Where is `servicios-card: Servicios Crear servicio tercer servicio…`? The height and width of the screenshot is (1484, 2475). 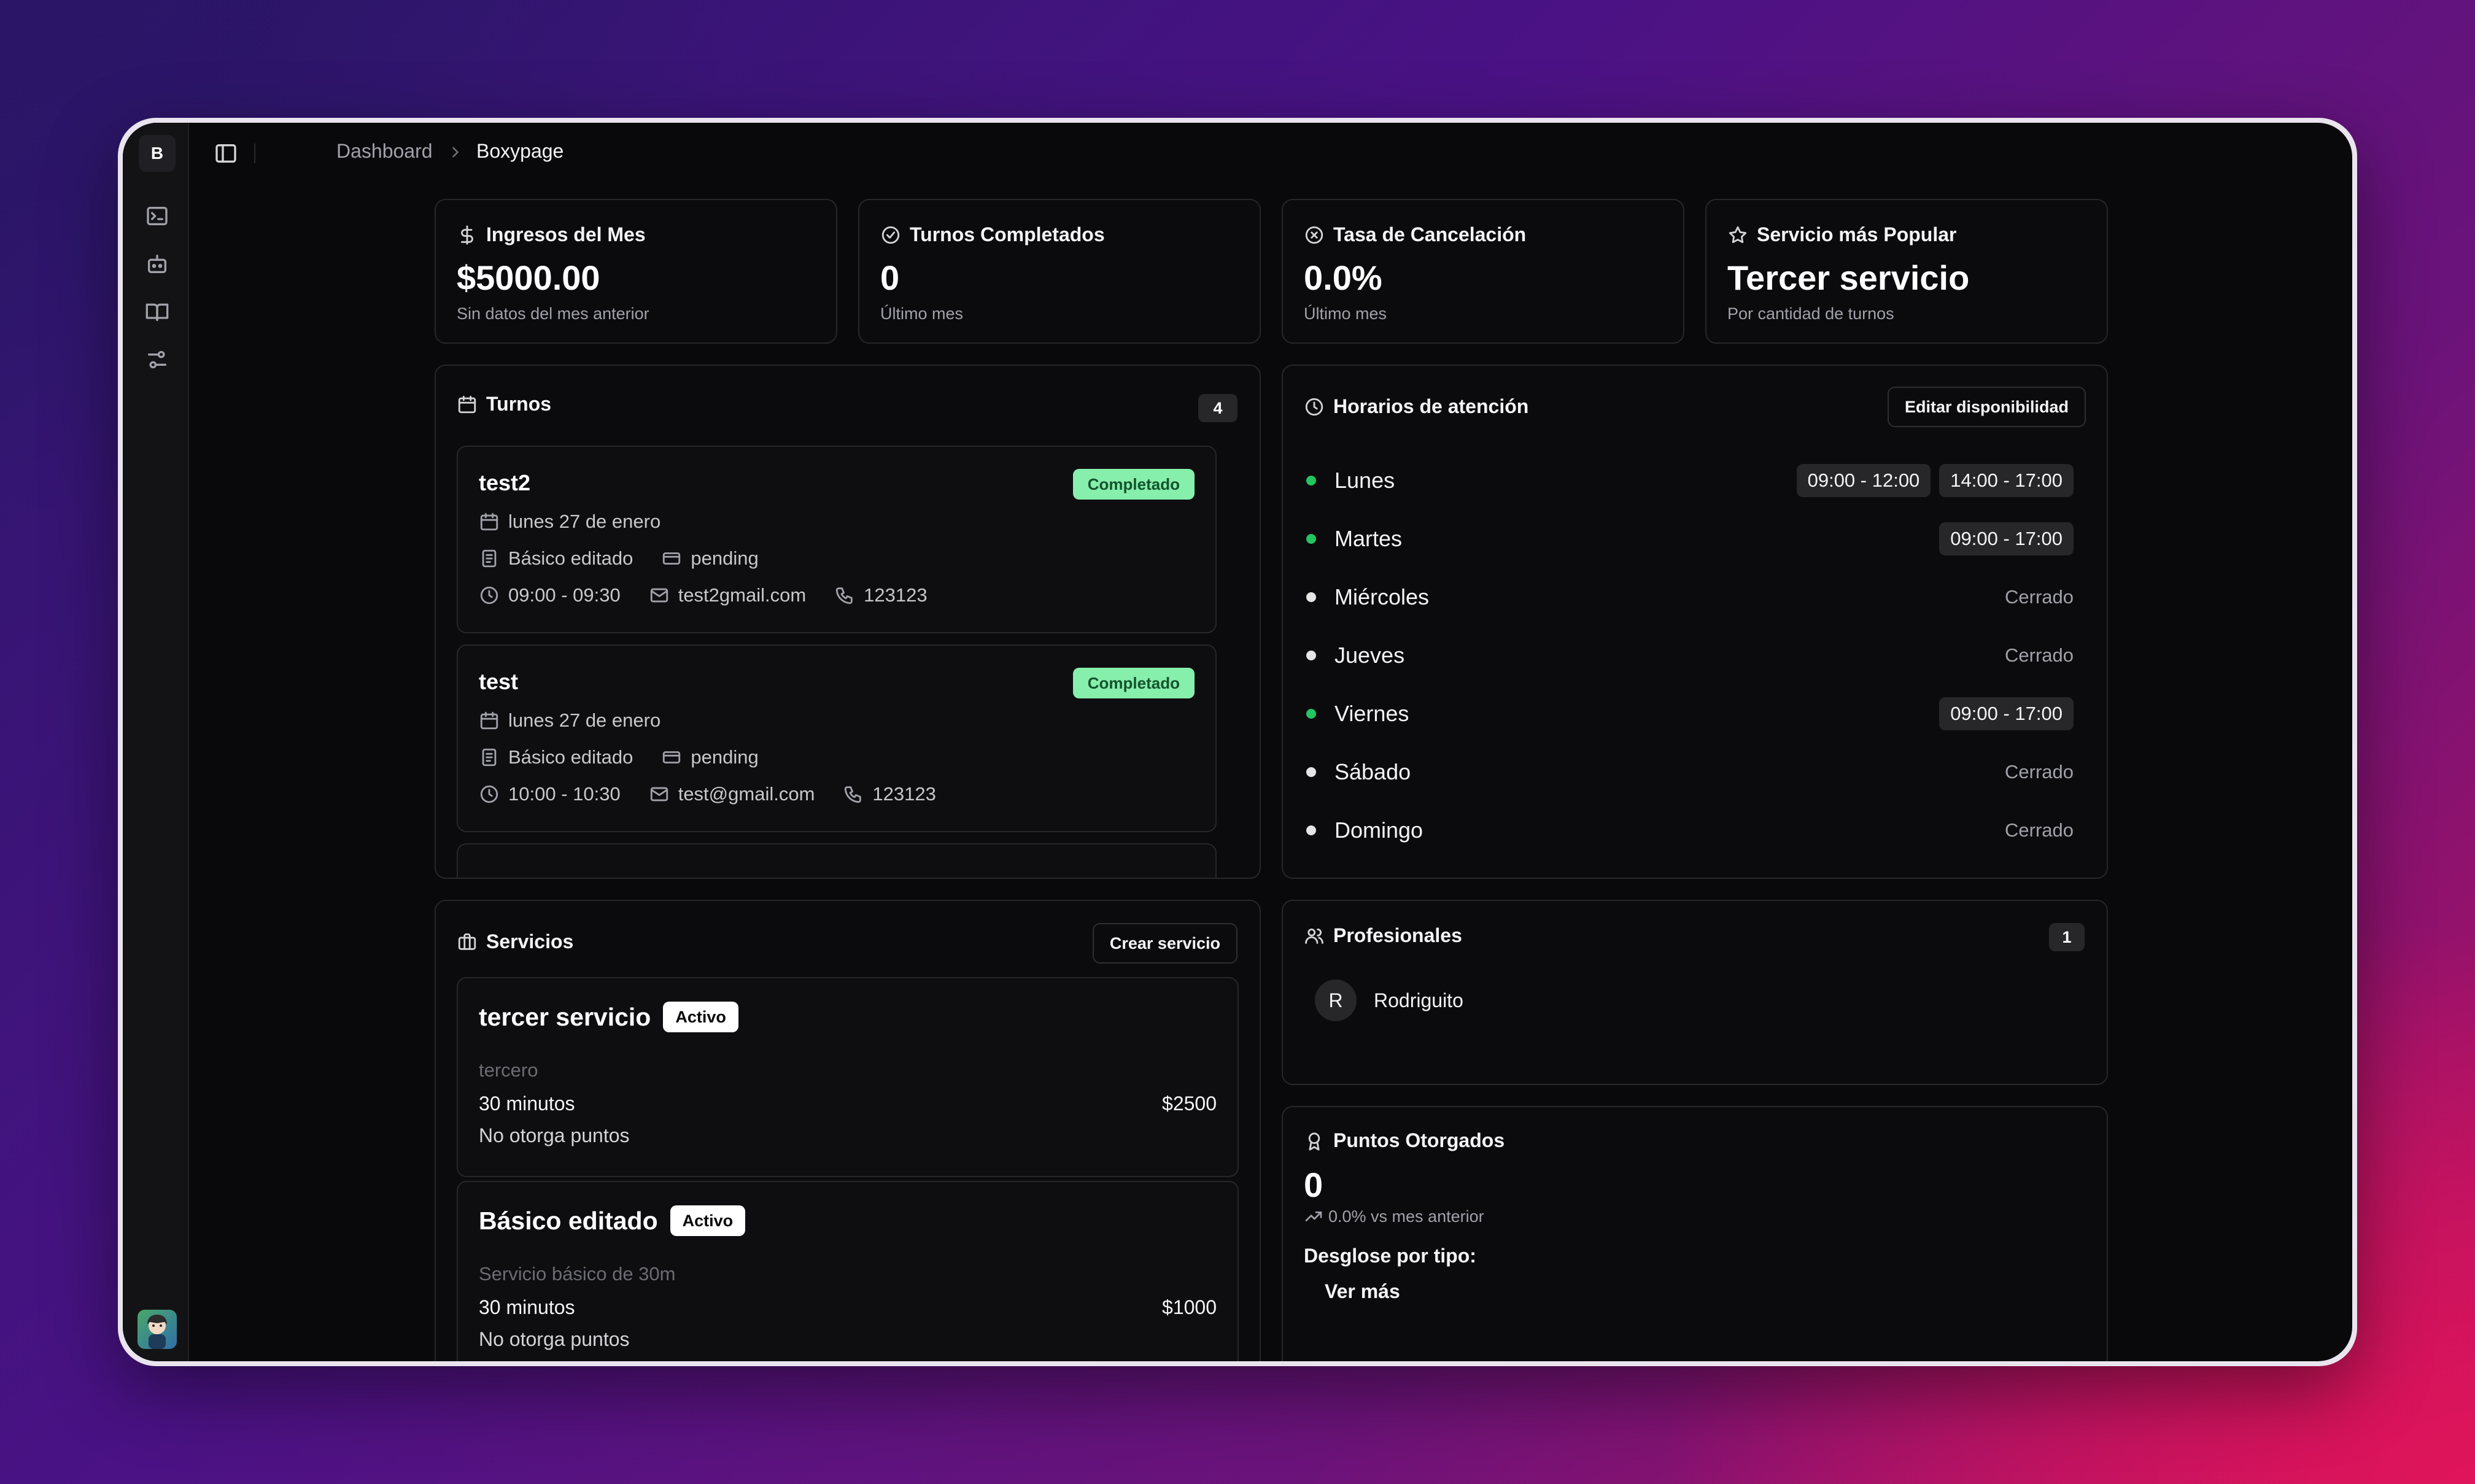 servicios-card: Servicios Crear servicio tercer servicio… is located at coordinates (848, 1130).